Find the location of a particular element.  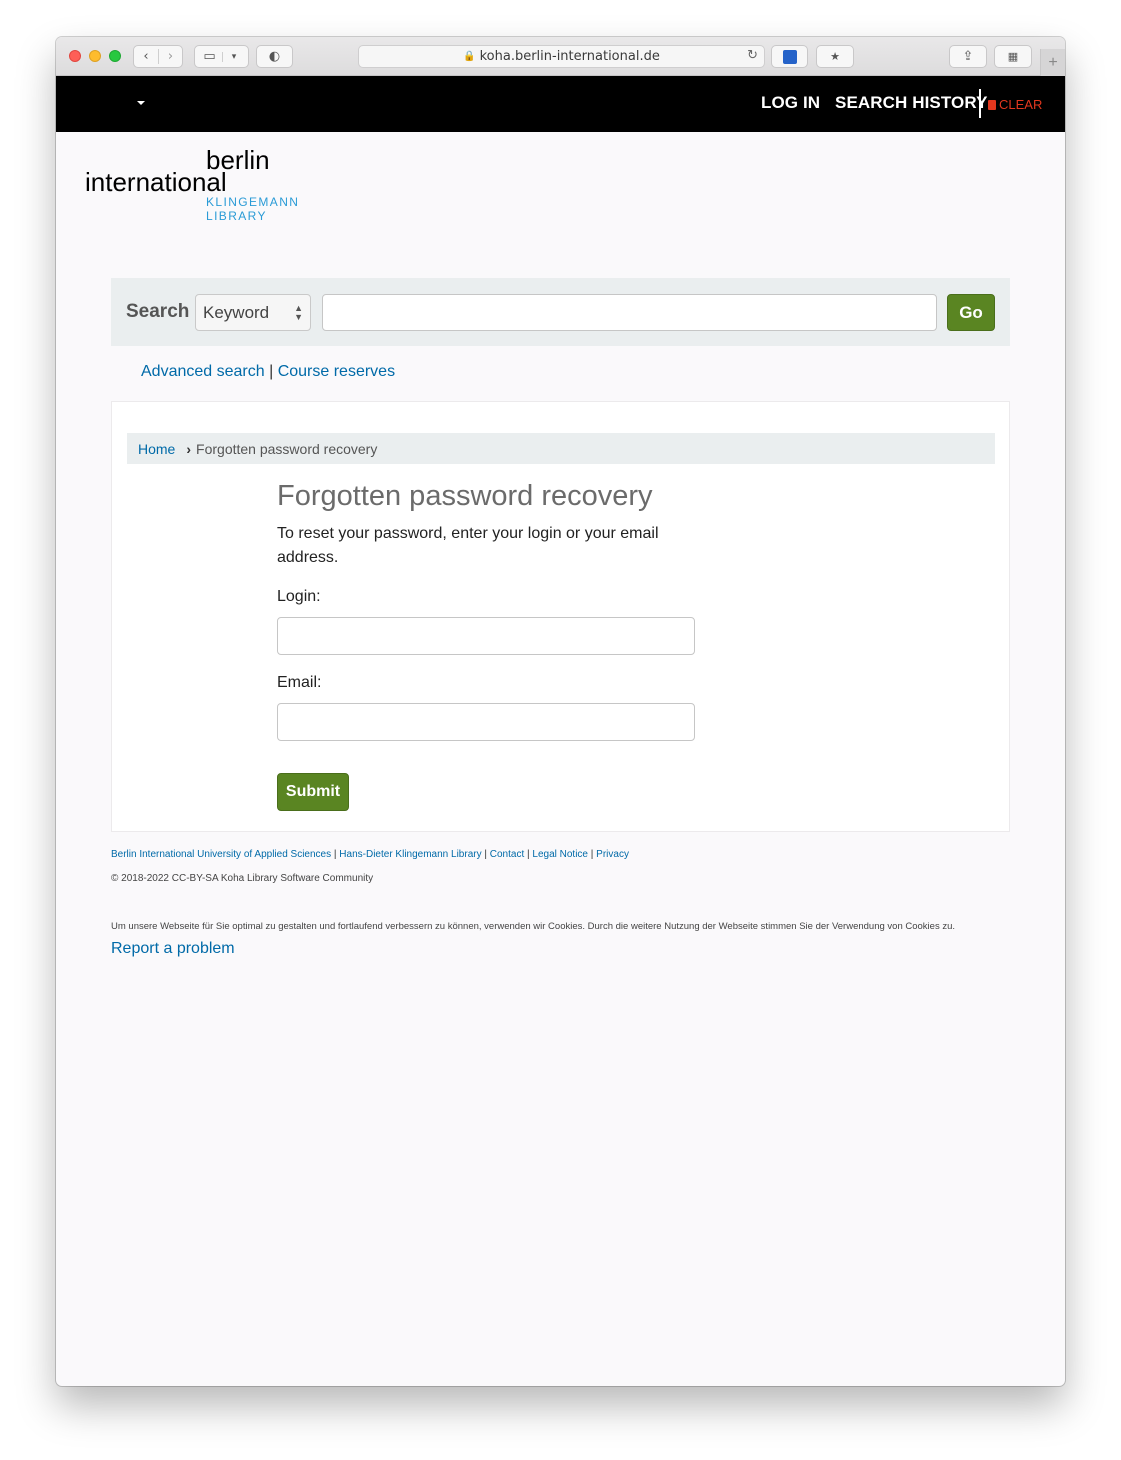

close-window-button is located at coordinates (75, 56).